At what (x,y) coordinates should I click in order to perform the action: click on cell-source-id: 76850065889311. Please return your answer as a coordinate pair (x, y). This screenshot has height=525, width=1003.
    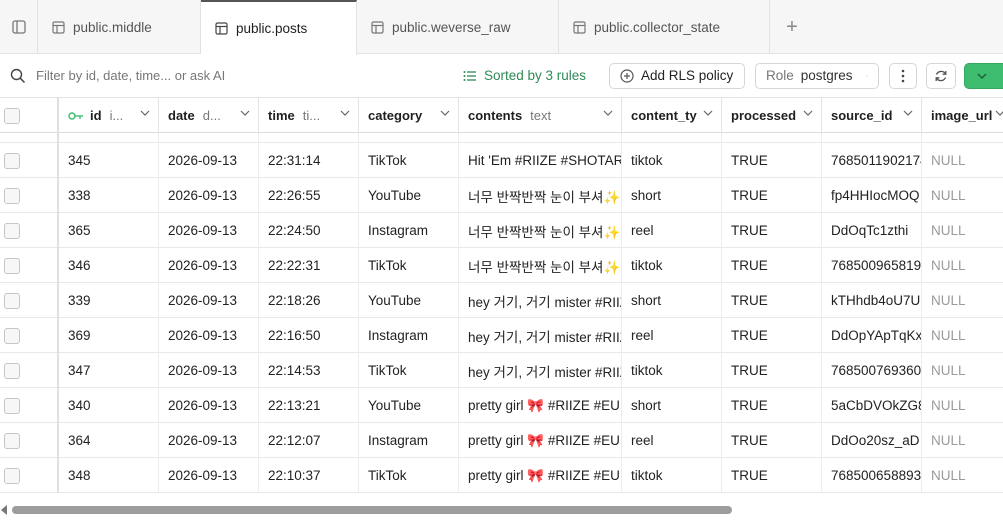
    Looking at the image, I should click on (872, 475).